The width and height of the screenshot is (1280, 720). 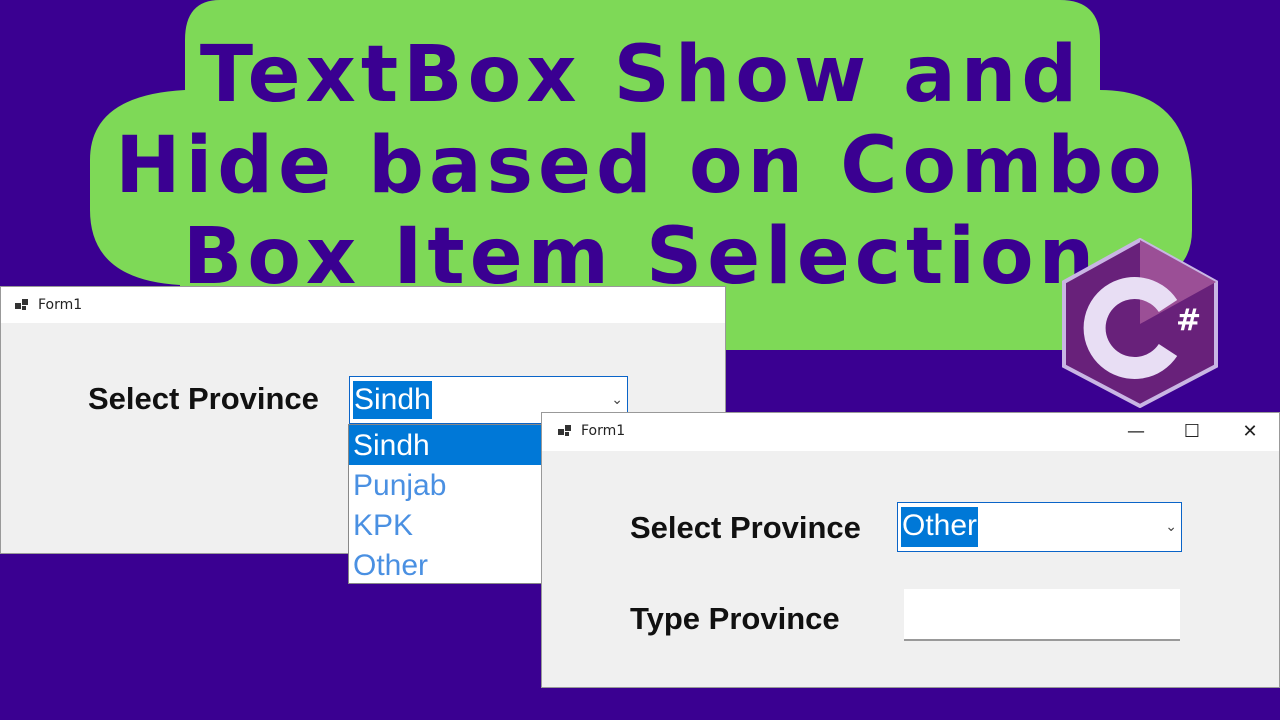 I want to click on minimize-button: —, so click(x=1136, y=432).